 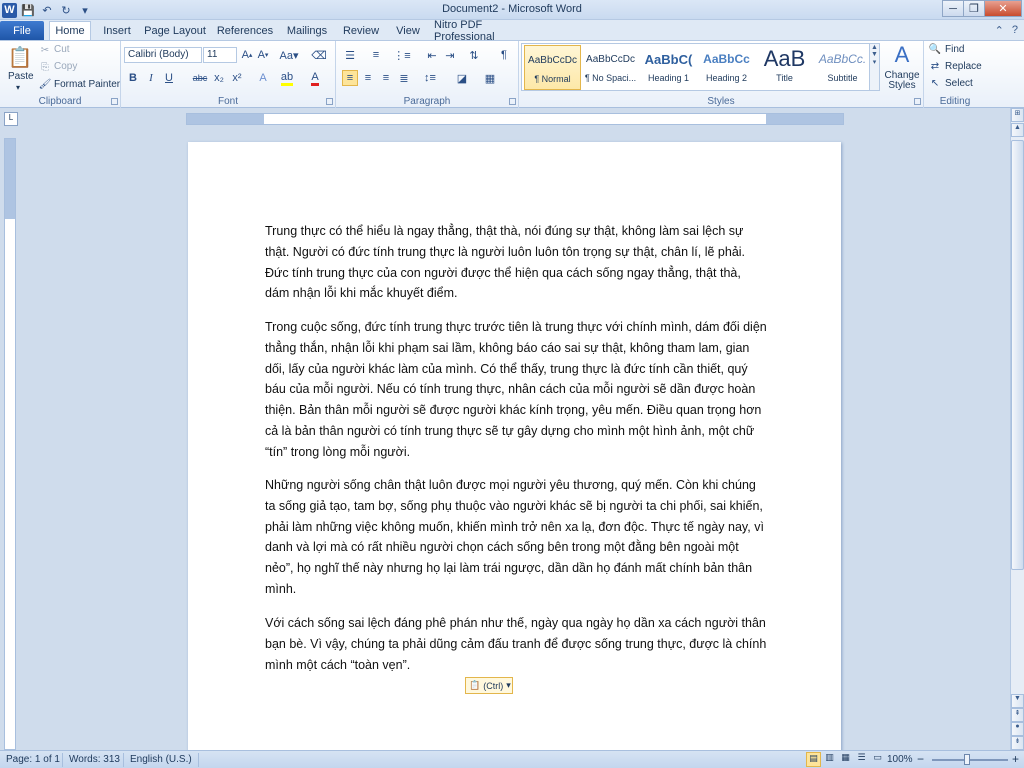 What do you see at coordinates (386, 78) in the screenshot?
I see `align-right-icon: ≡` at bounding box center [386, 78].